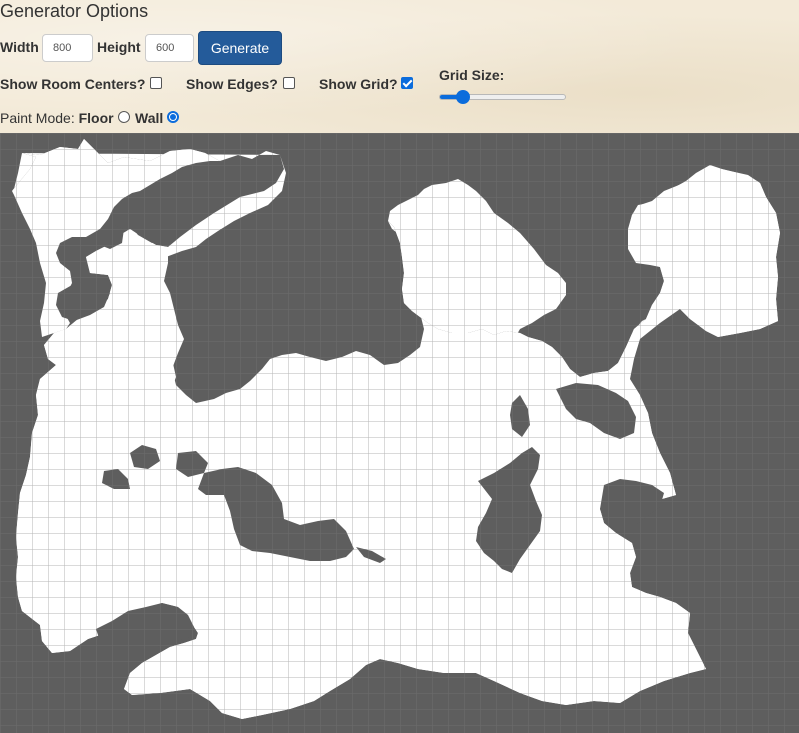  What do you see at coordinates (73, 84) in the screenshot?
I see `show-room-centers-label: Show Room Centers?` at bounding box center [73, 84].